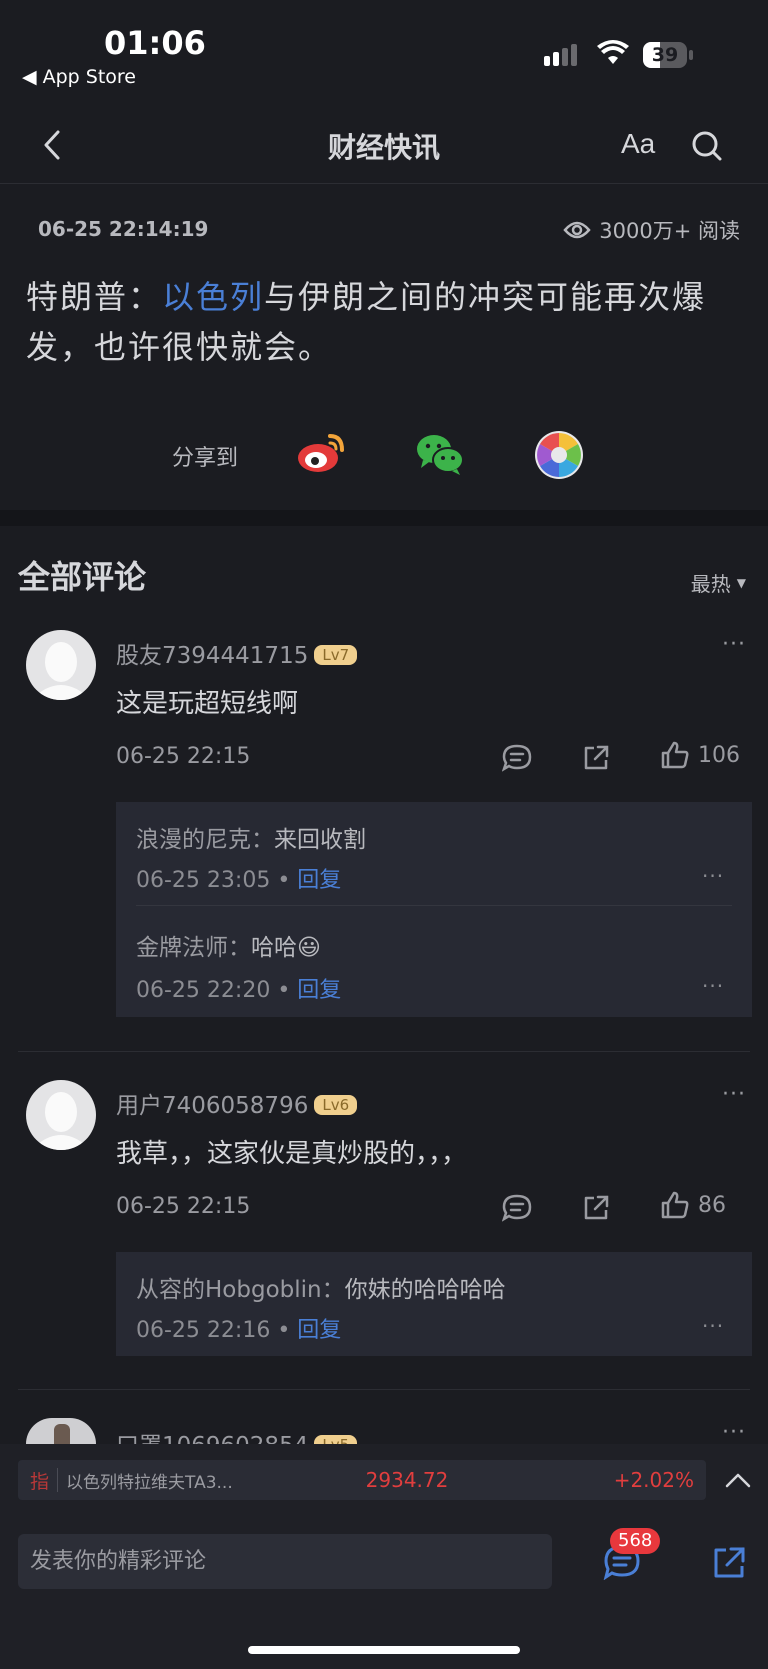 This screenshot has width=768, height=1669. What do you see at coordinates (123, 229) in the screenshot?
I see `article-time: 06-25 22:14:19` at bounding box center [123, 229].